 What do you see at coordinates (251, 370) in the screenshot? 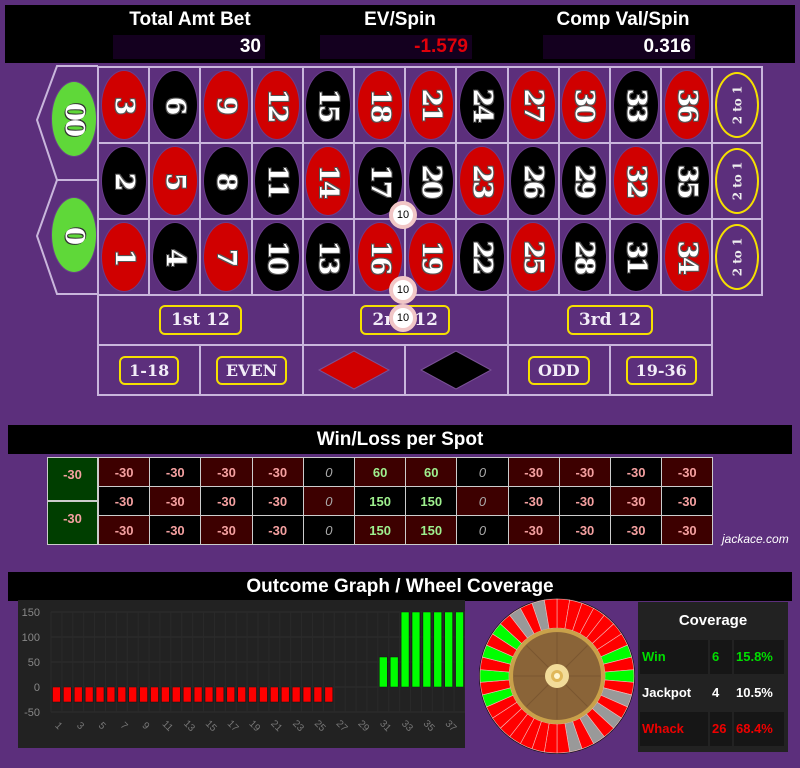
I see `outside-bet-even: EVEN` at bounding box center [251, 370].